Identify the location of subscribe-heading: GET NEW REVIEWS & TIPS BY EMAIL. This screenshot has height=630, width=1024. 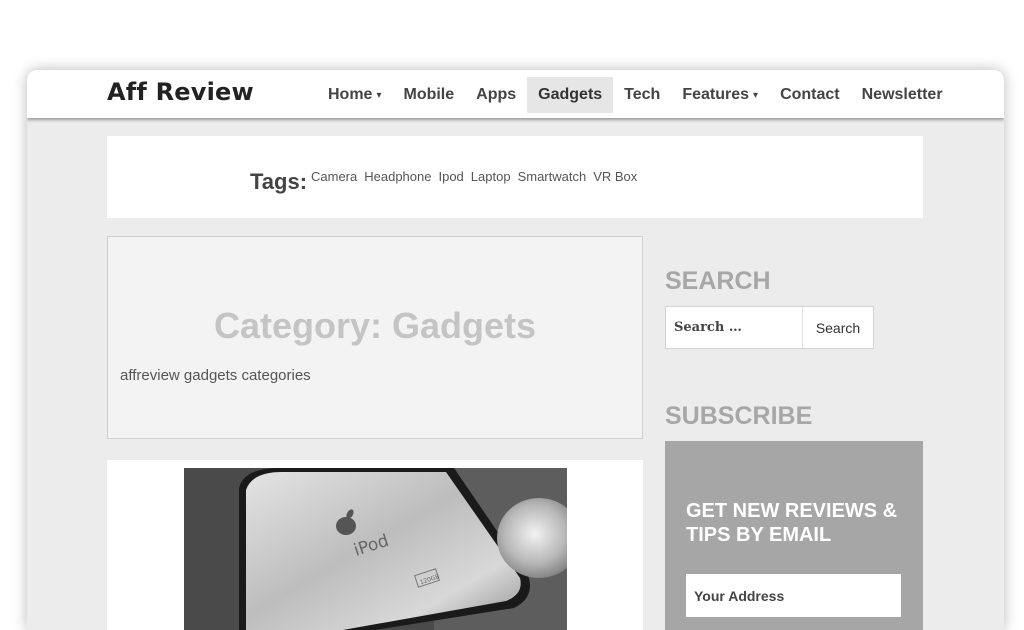
(792, 523).